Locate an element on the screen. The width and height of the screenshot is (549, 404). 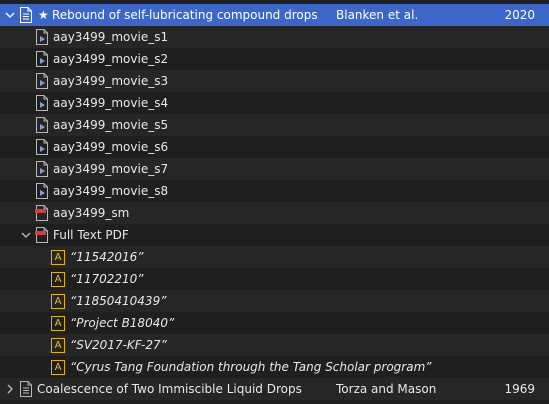
annotation-text: “11542016” is located at coordinates (107, 257).